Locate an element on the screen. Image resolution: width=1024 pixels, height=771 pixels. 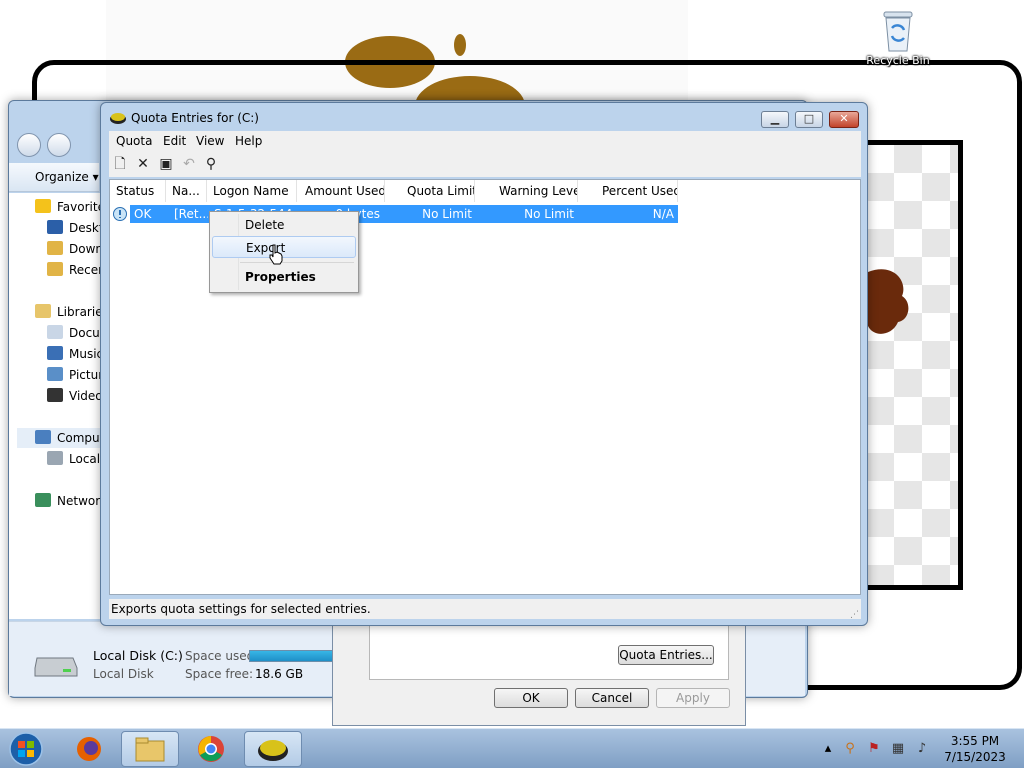
minimize-icon: ▁ is located at coordinates (775, 118).